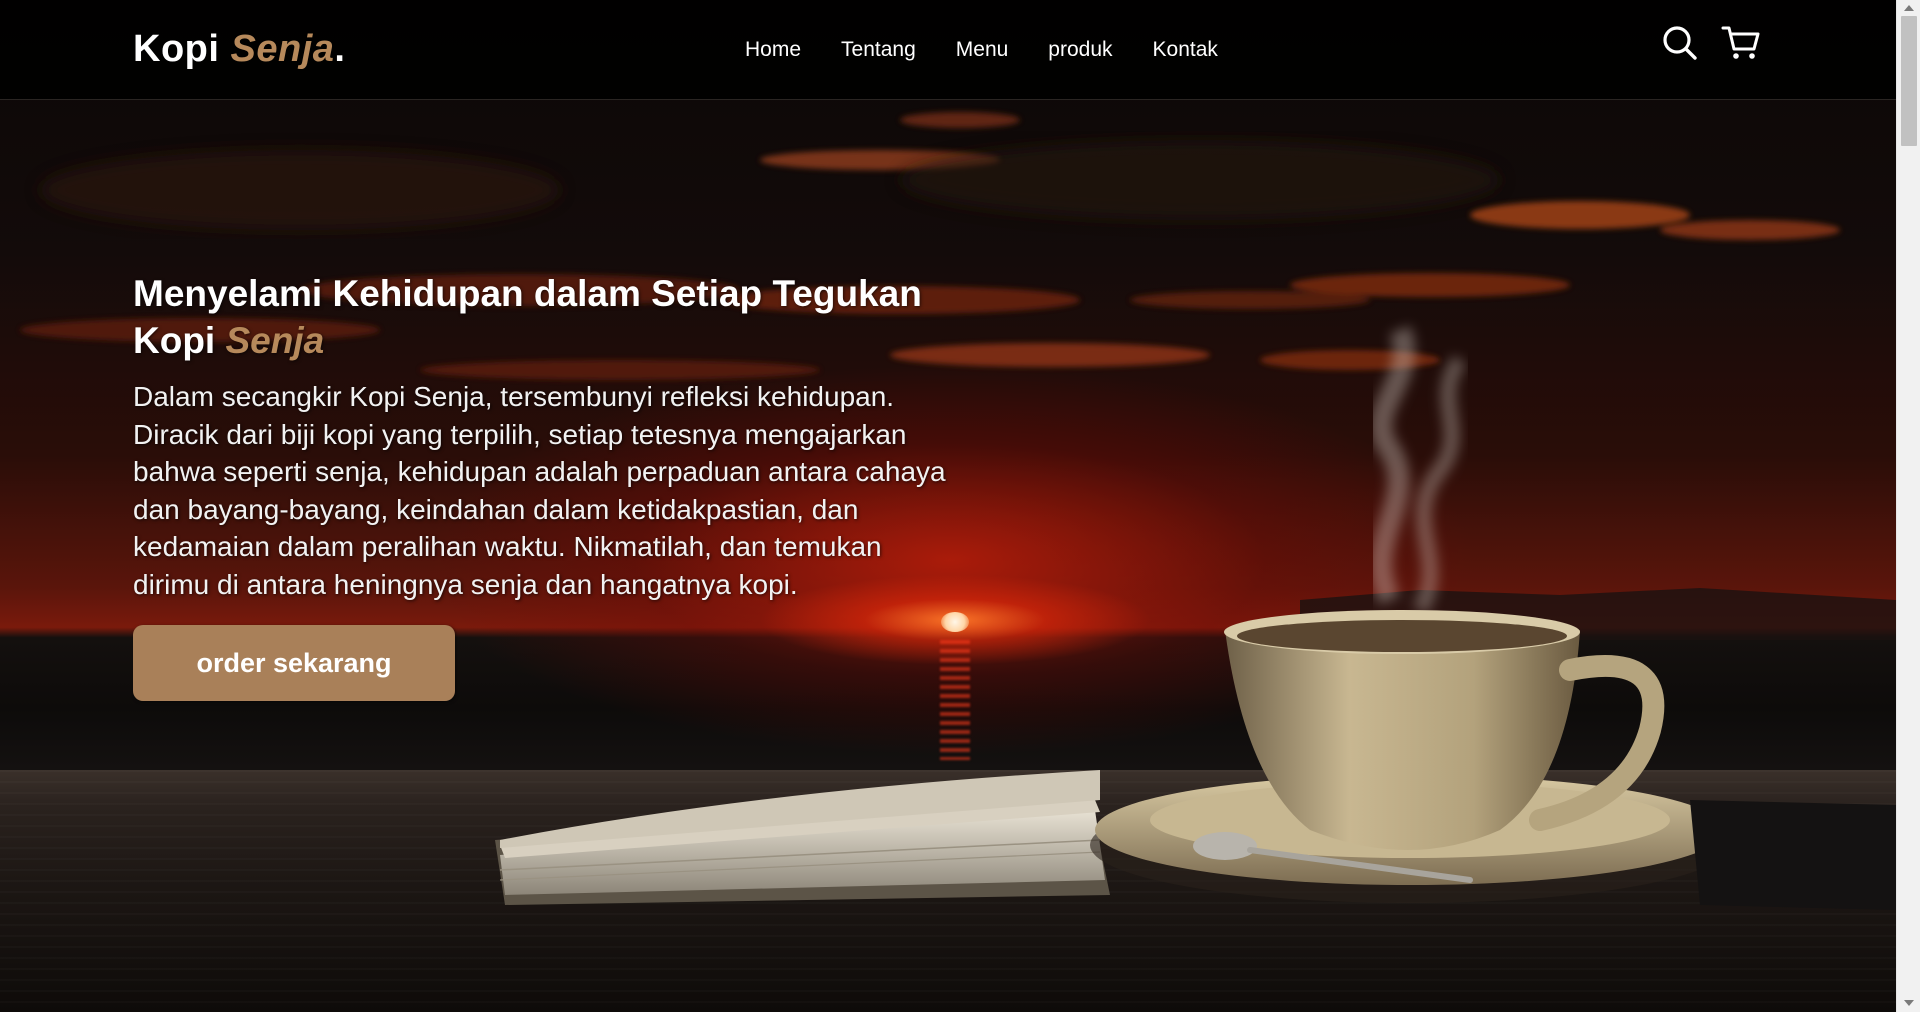 Image resolution: width=1920 pixels, height=1012 pixels. I want to click on order-now-button: order sekarang, so click(294, 663).